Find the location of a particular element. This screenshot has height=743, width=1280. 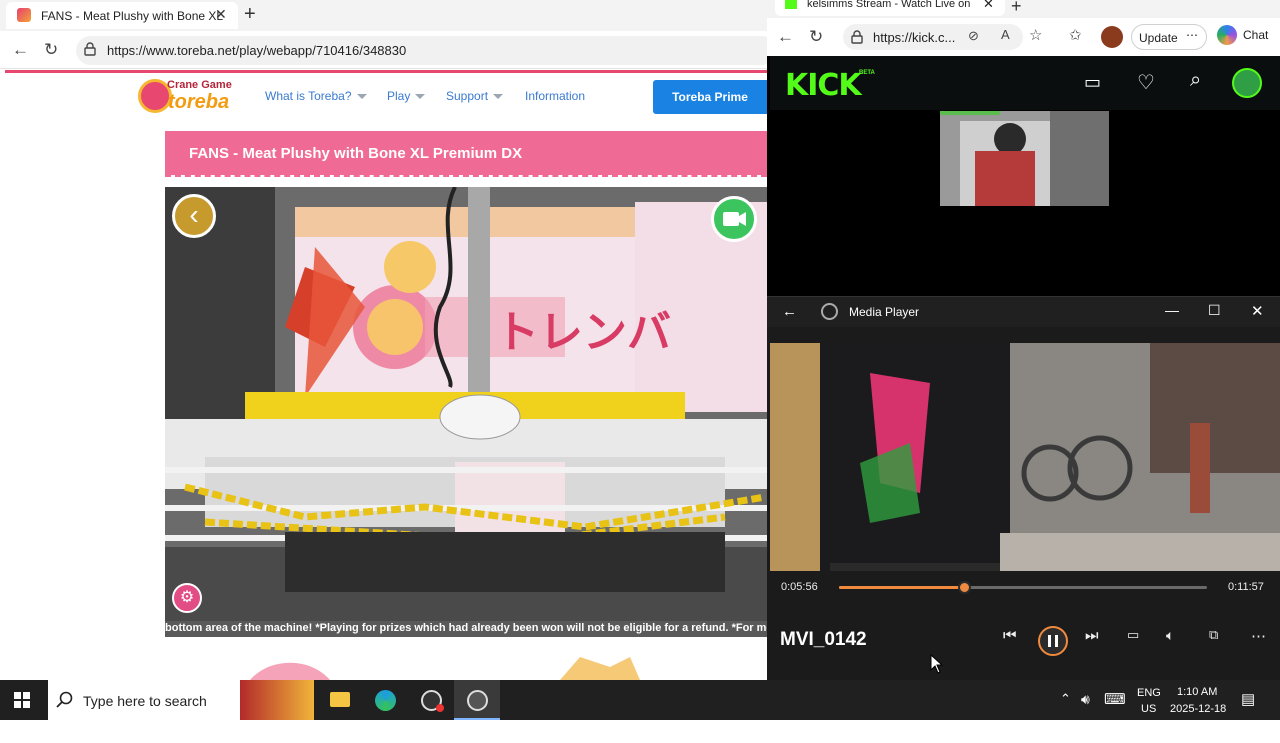

pause-button is located at coordinates (1053, 641).